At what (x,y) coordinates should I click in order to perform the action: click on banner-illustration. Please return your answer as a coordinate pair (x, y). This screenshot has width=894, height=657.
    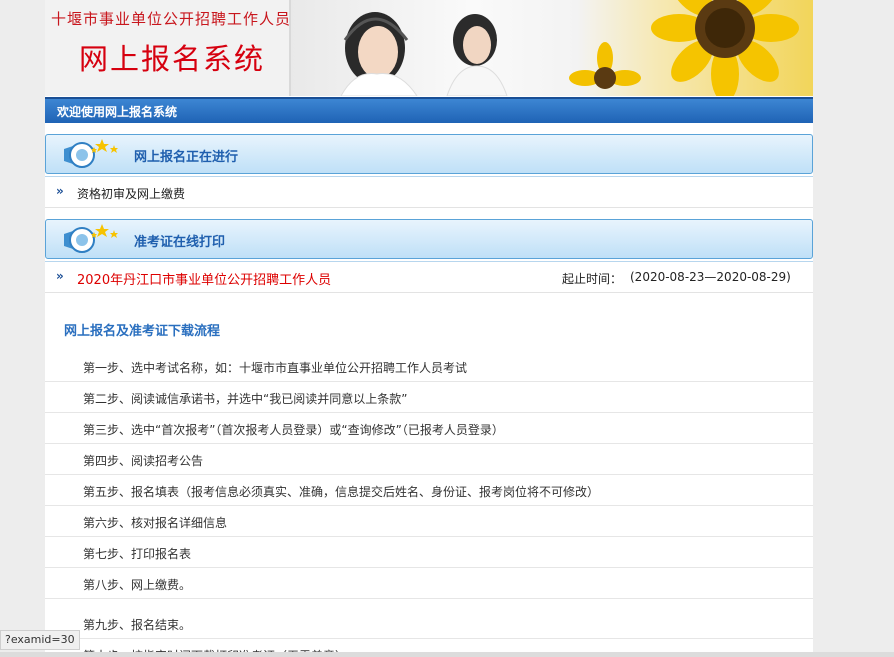
    Looking at the image, I should click on (569, 48).